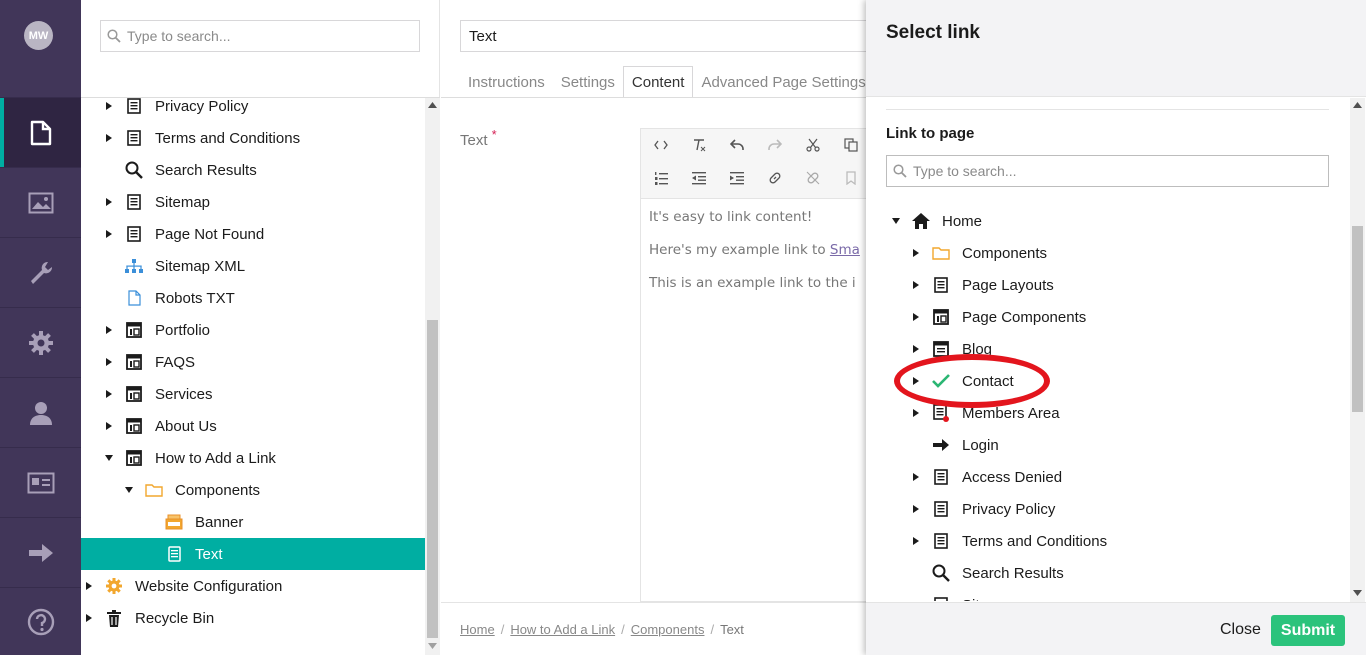  I want to click on tree-item-sitemap-xml: Sitemap XML, so click(253, 266).